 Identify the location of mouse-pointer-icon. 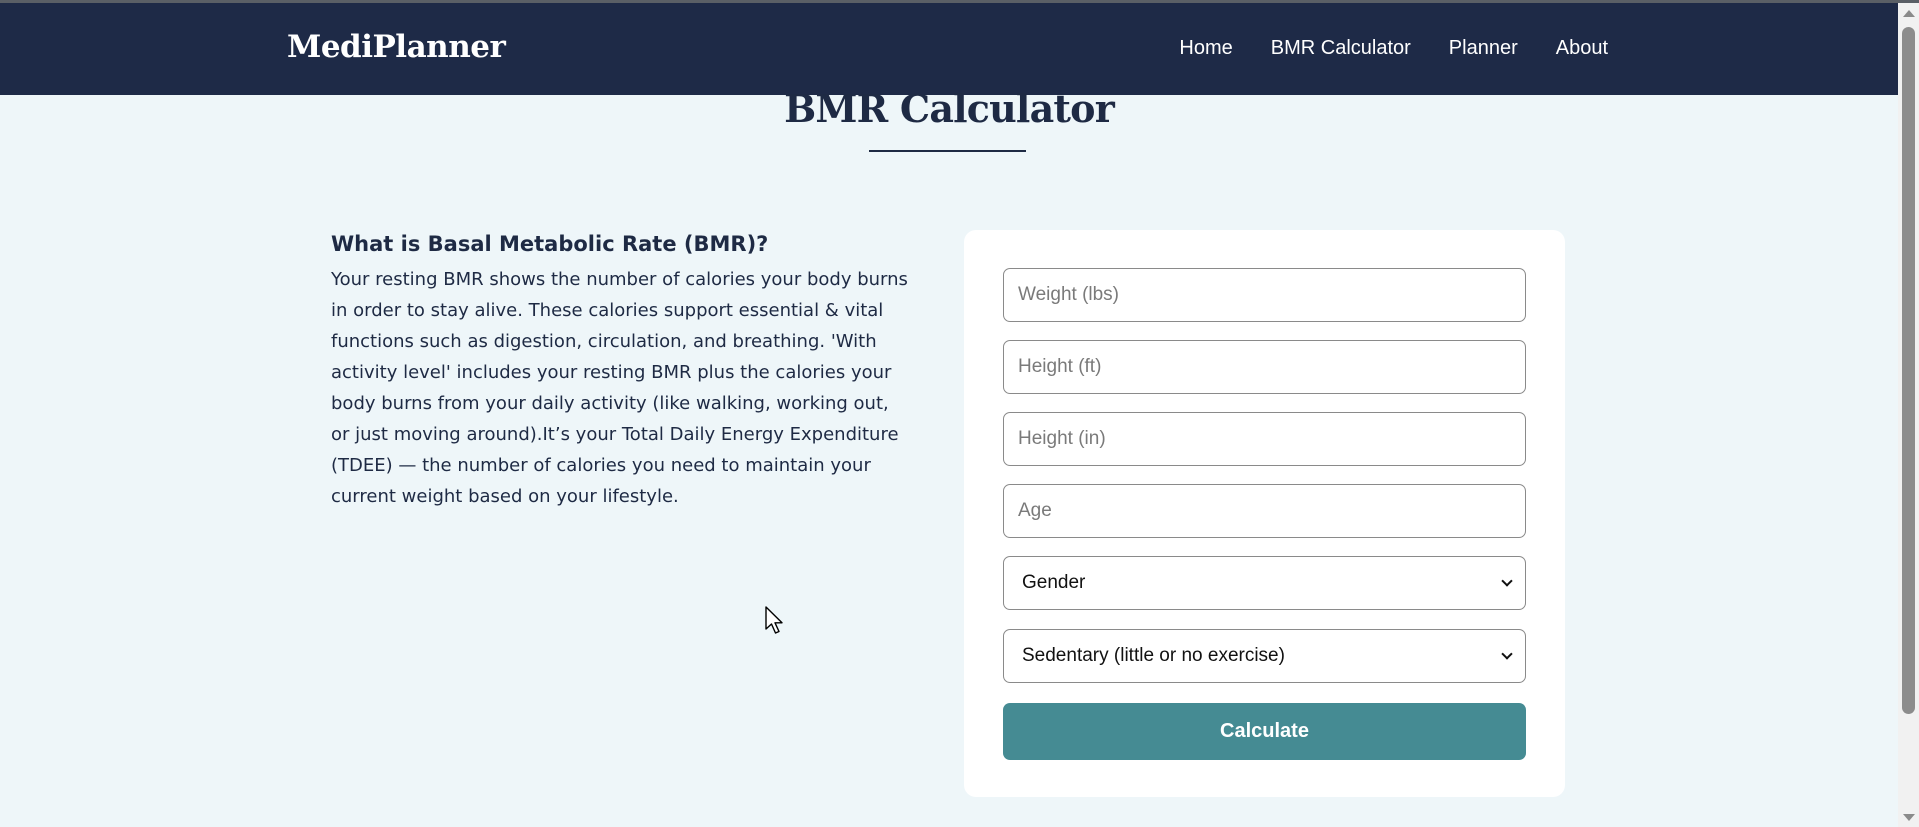
(774, 620).